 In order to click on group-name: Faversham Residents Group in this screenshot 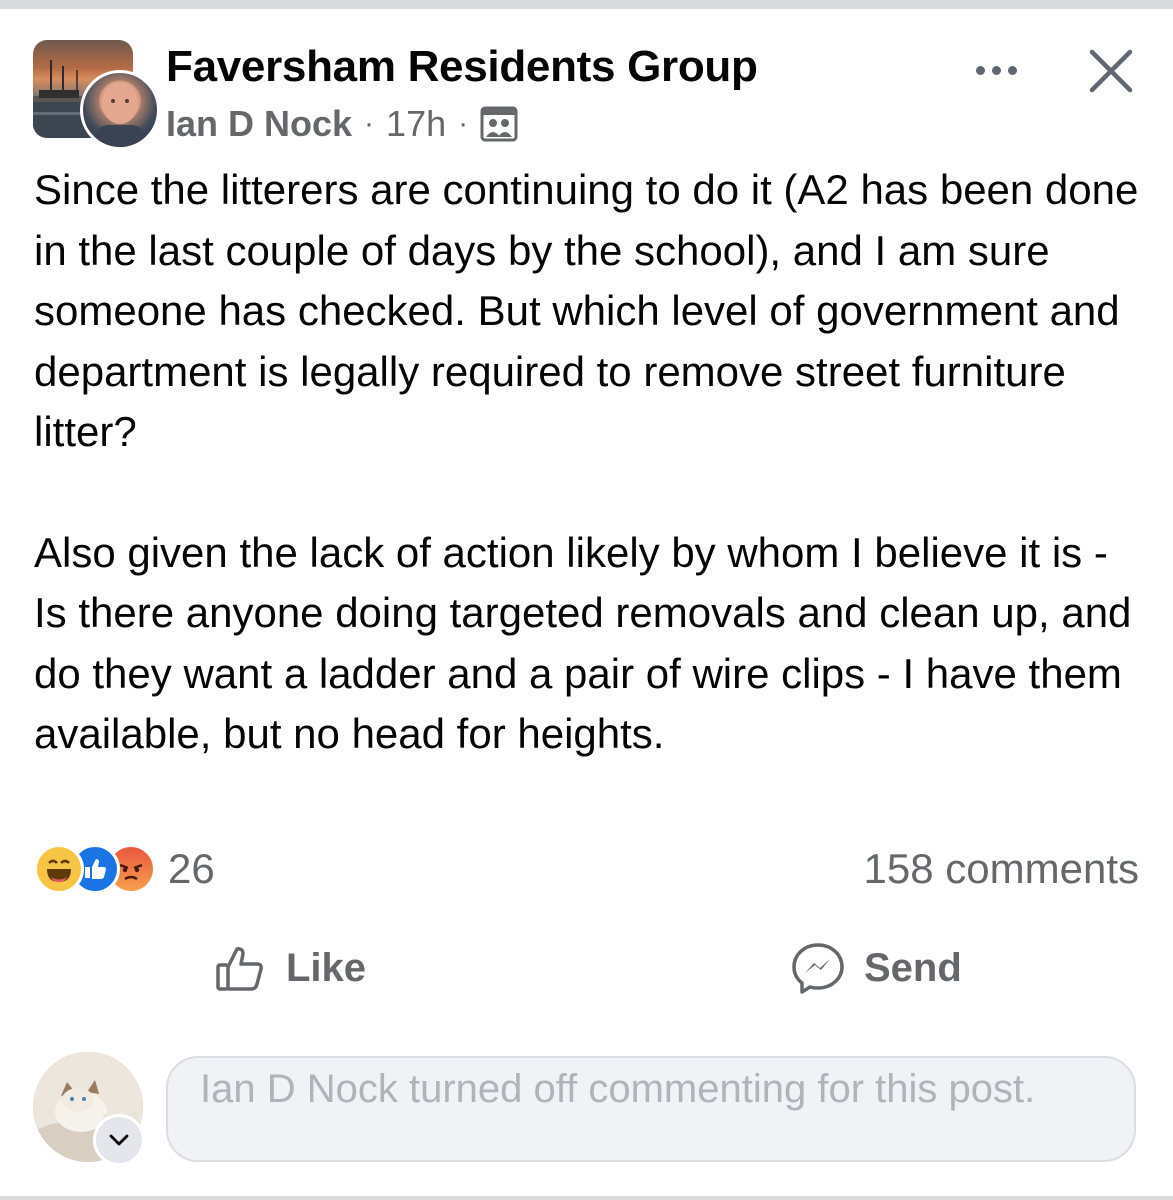, I will do `click(462, 67)`.